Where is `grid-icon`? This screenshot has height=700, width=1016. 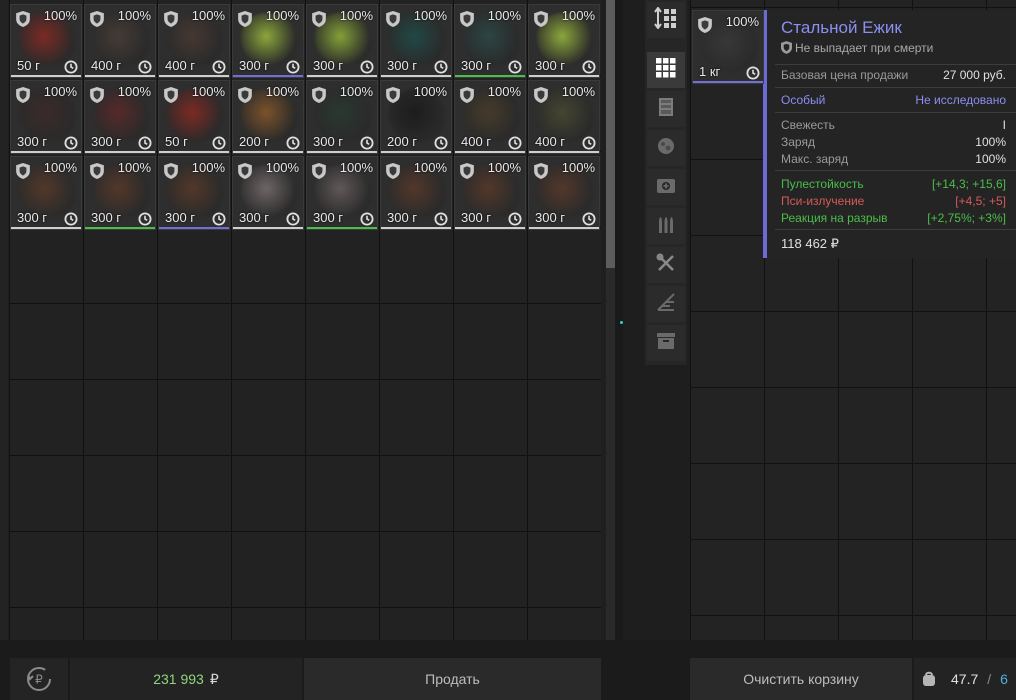
grid-icon is located at coordinates (666, 70).